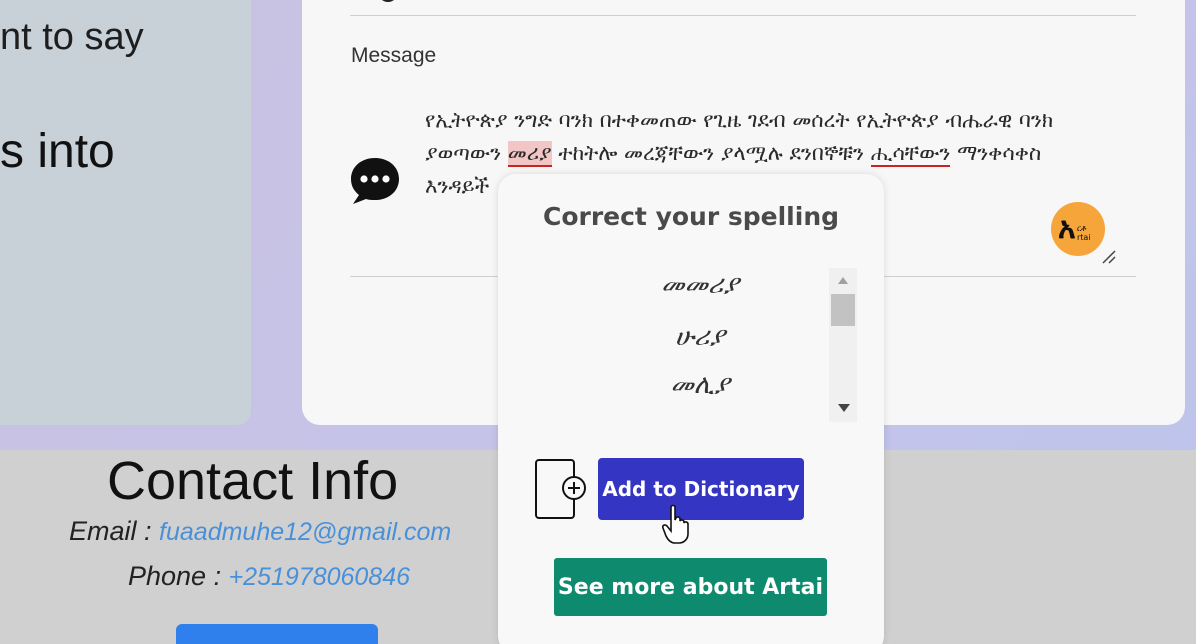  What do you see at coordinates (529, 154) in the screenshot?
I see `misspelled-word-highlighted: መሪያ` at bounding box center [529, 154].